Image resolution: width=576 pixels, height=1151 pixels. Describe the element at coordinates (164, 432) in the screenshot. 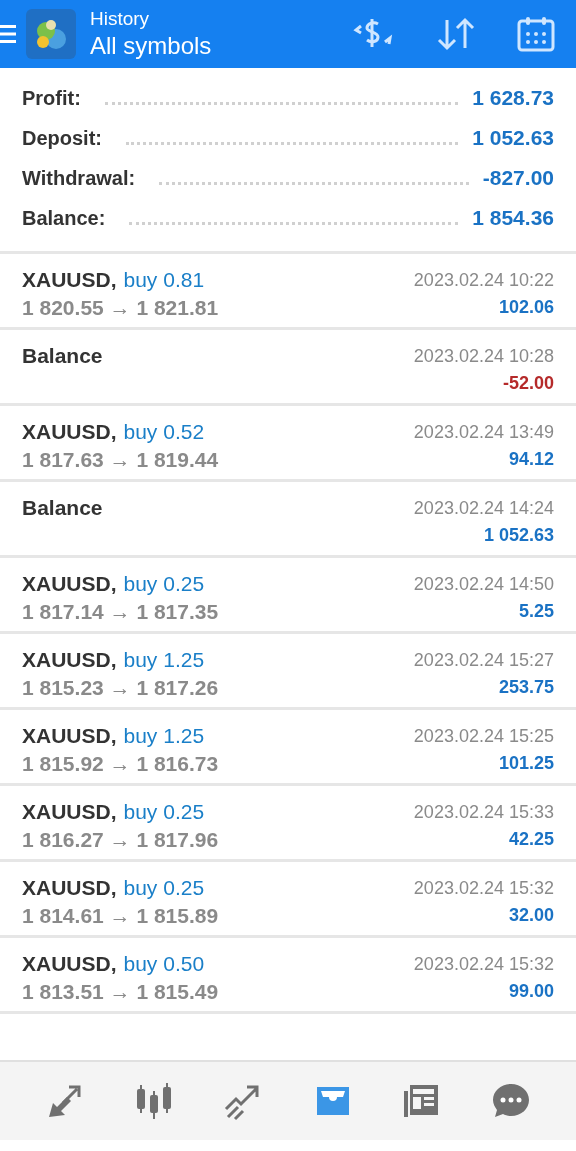

I see `deal-volume: buy 0.52` at that location.